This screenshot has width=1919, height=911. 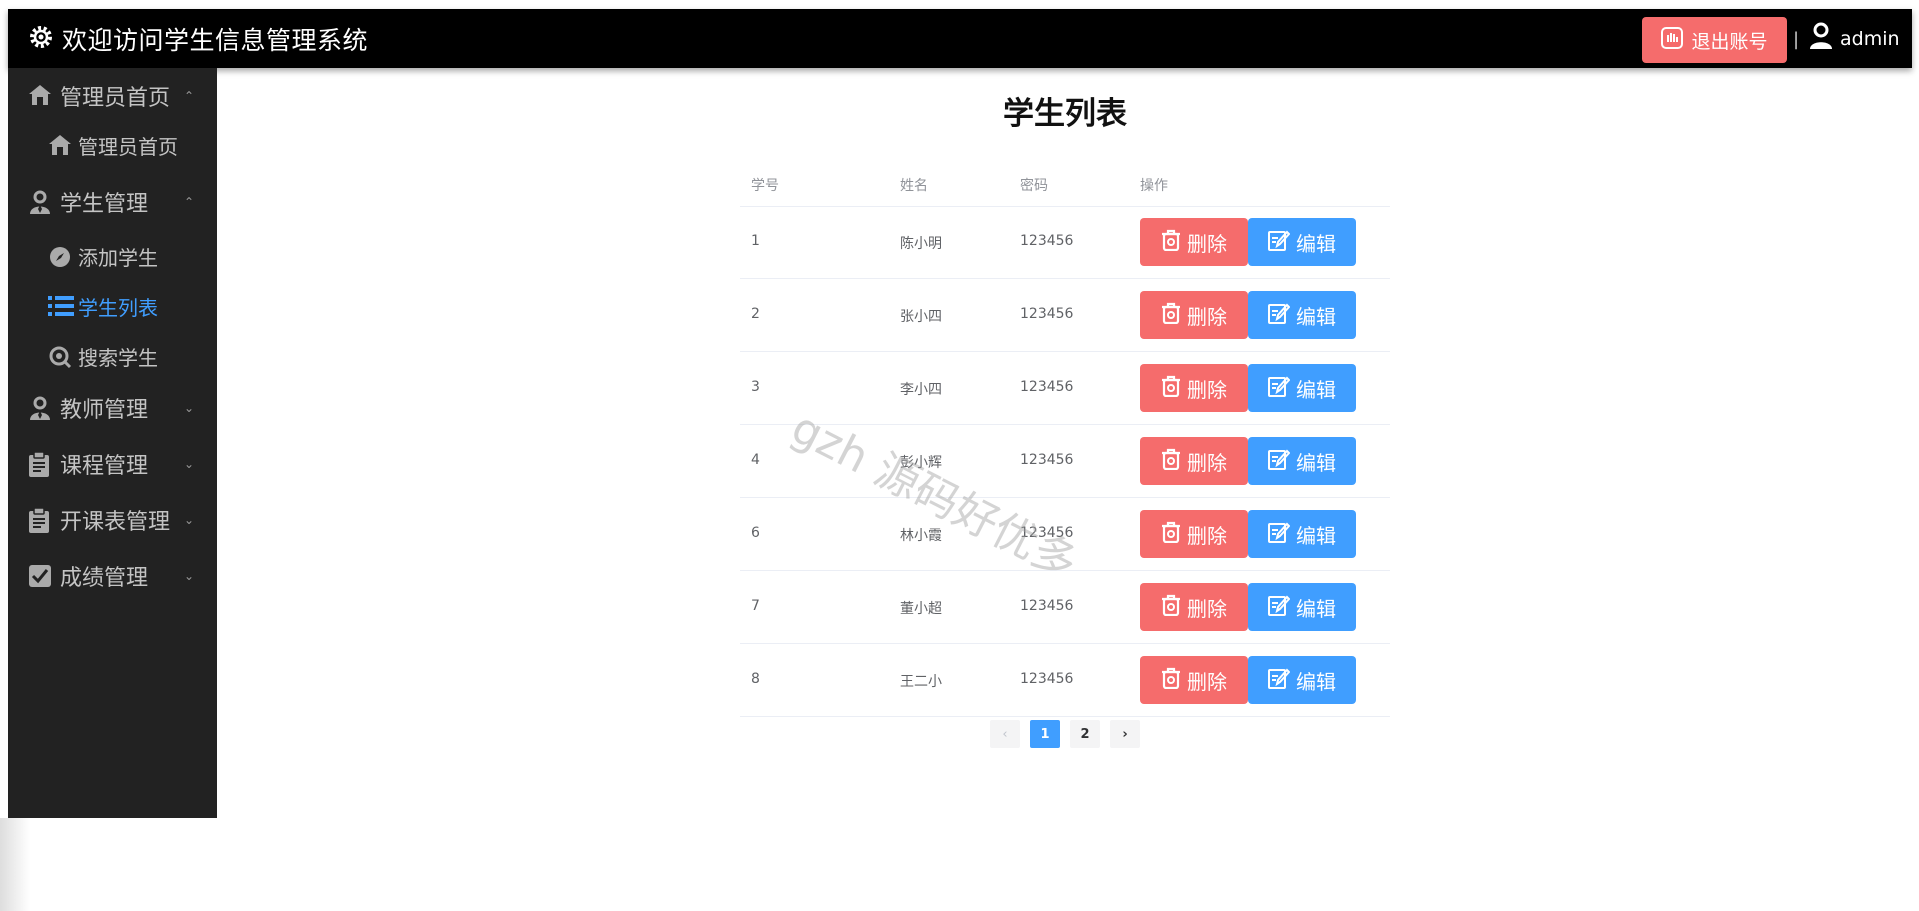 I want to click on column-header-password: 密码, so click(x=1034, y=186).